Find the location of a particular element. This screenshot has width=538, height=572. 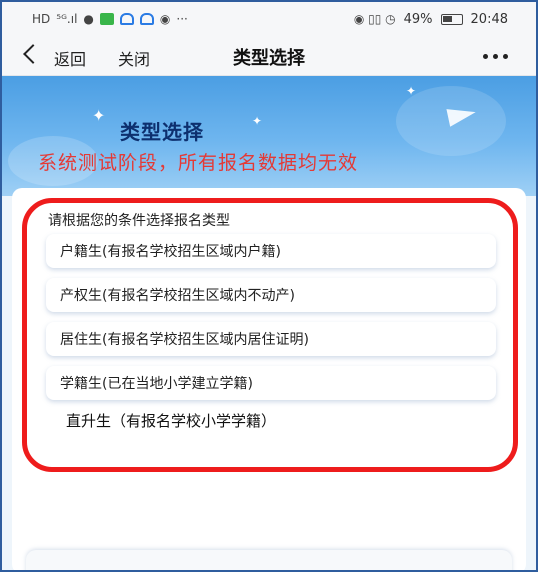

more-notifications-icon: ··· is located at coordinates (182, 19).